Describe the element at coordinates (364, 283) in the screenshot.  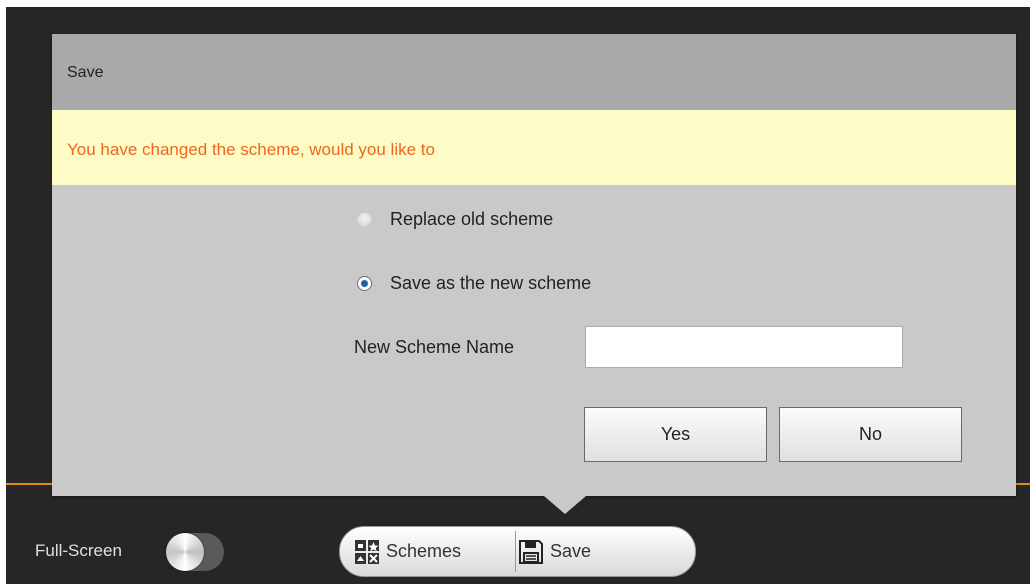
I see `radio-save-as-new-scheme` at that location.